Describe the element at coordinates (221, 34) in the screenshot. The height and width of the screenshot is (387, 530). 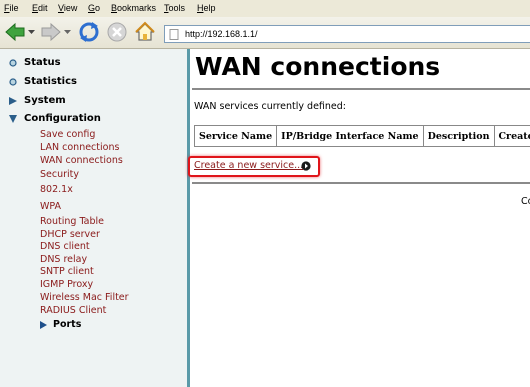
I see `url-text: http://192.168.1.1/` at that location.